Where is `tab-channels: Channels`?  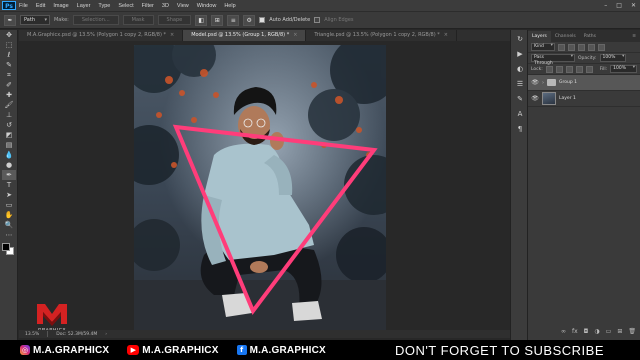
tab-channels: Channels is located at coordinates (565, 36).